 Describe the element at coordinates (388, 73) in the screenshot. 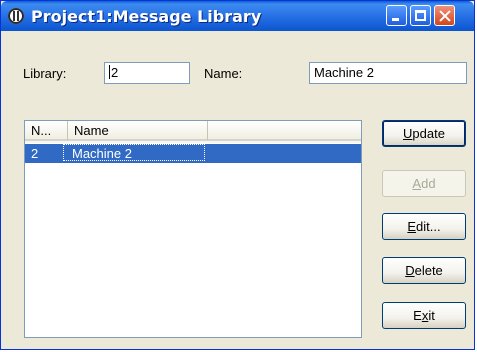

I see `name-input: Machine 2` at that location.